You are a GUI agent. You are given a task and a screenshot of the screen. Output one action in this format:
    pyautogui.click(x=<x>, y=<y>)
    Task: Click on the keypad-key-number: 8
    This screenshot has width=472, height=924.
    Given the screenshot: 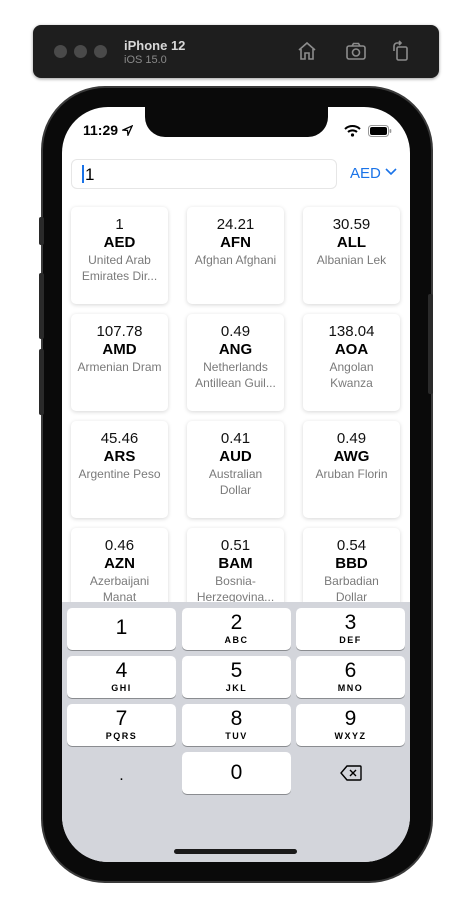 What is the action you would take?
    pyautogui.click(x=236, y=718)
    